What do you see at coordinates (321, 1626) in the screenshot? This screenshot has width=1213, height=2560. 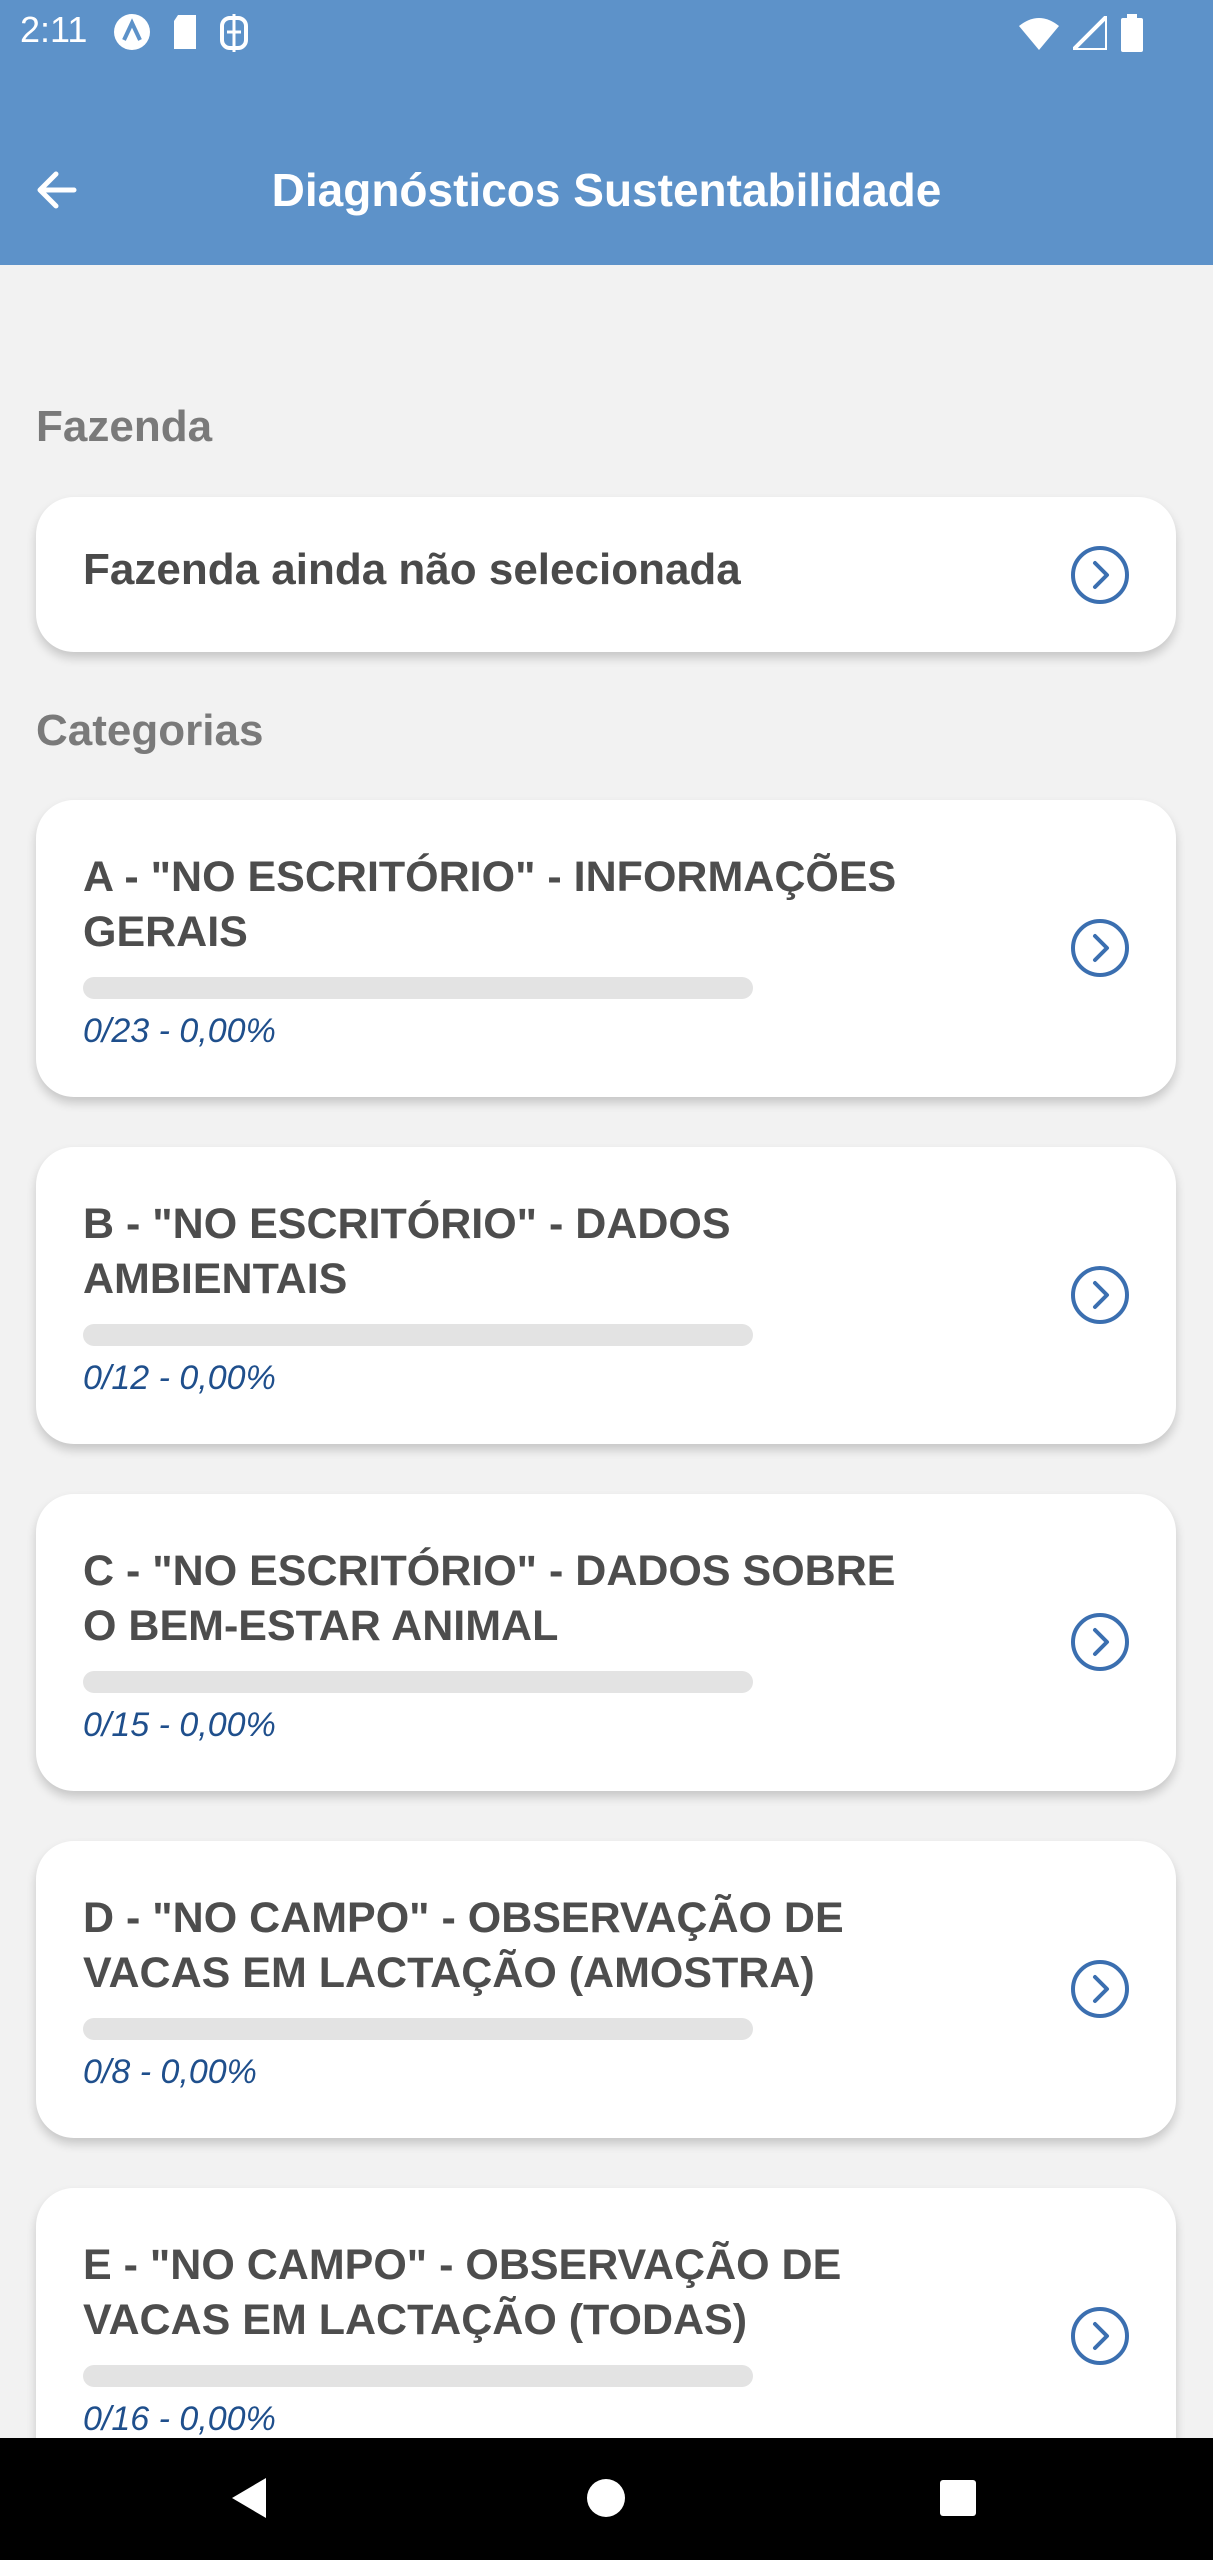 I see `category-title-line2: O BEM-ESTAR ANIMAL` at bounding box center [321, 1626].